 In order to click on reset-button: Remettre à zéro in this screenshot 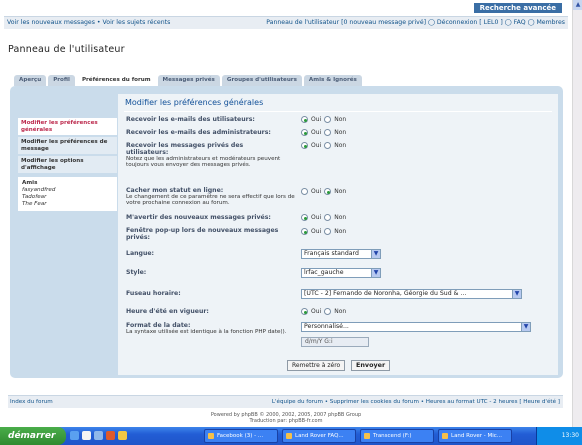, I will do `click(316, 365)`.